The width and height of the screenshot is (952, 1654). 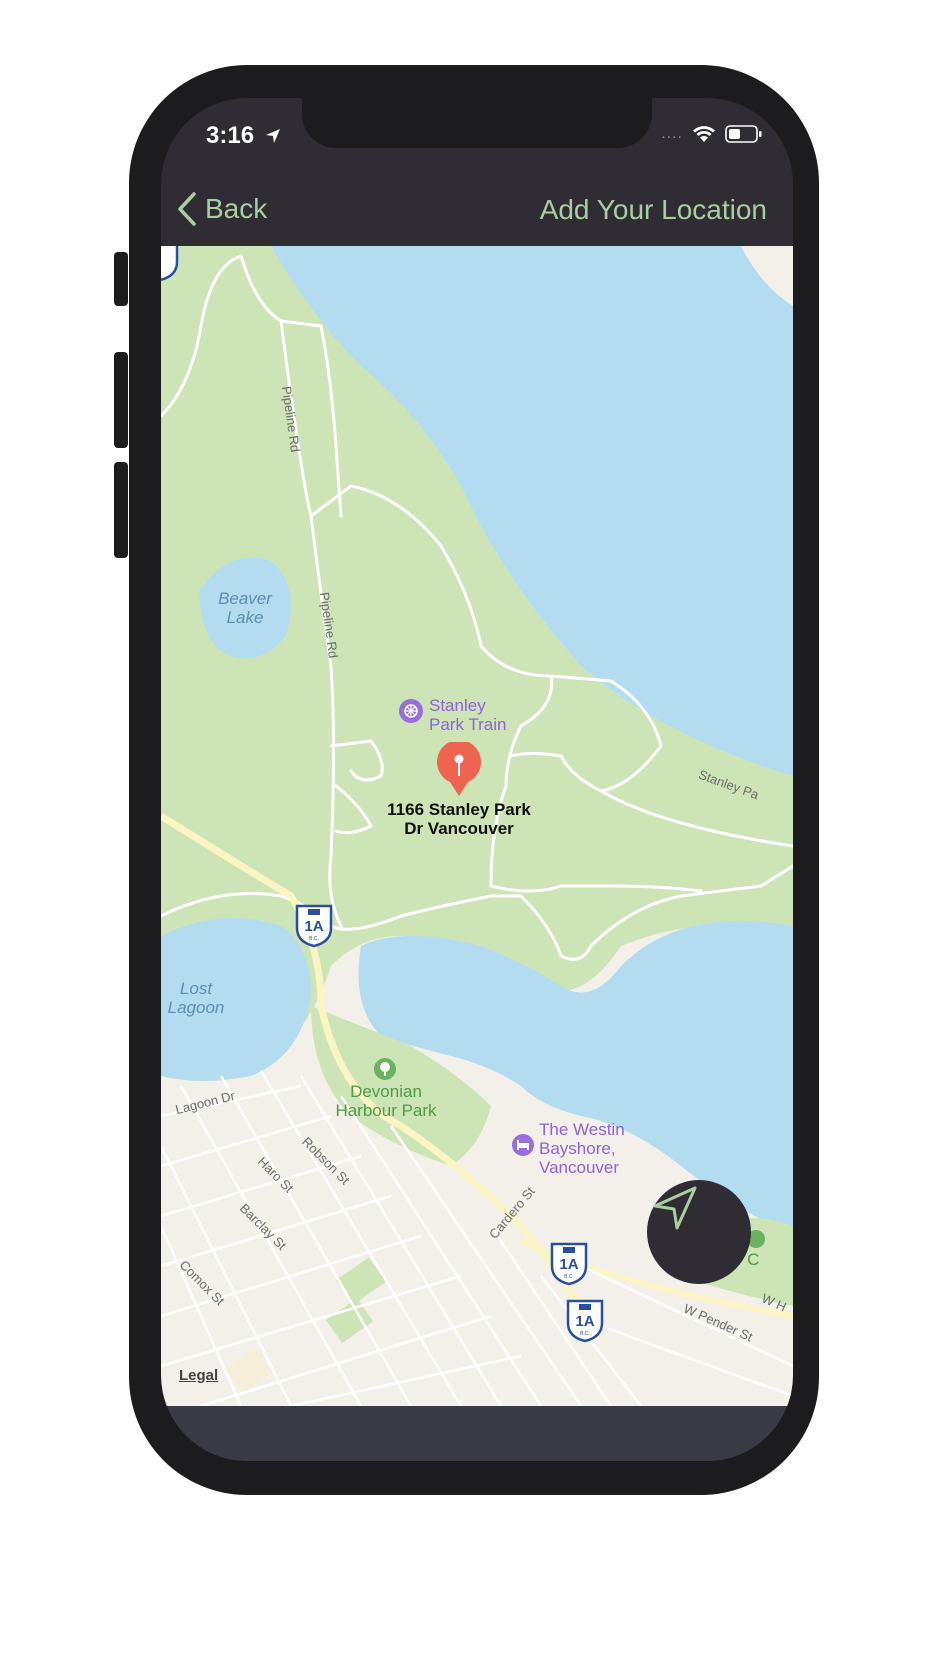 What do you see at coordinates (459, 770) in the screenshot?
I see `location-pin-icon` at bounding box center [459, 770].